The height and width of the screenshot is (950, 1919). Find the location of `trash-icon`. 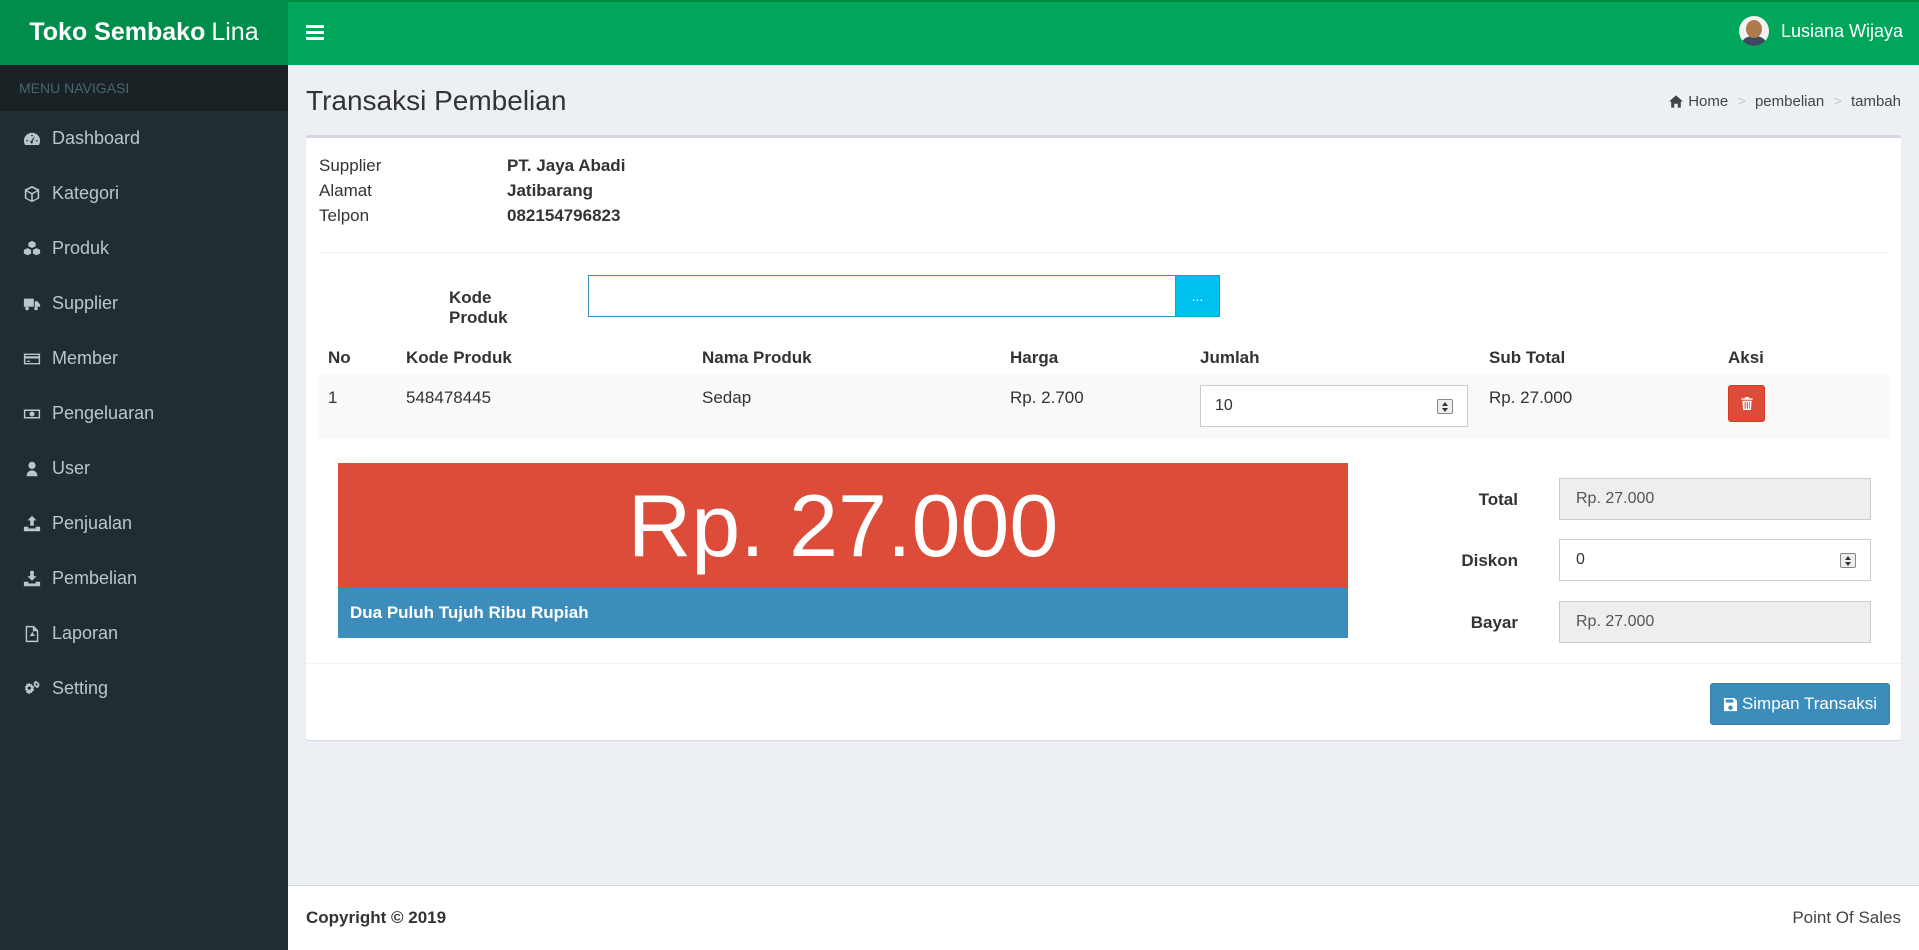

trash-icon is located at coordinates (1746, 403).